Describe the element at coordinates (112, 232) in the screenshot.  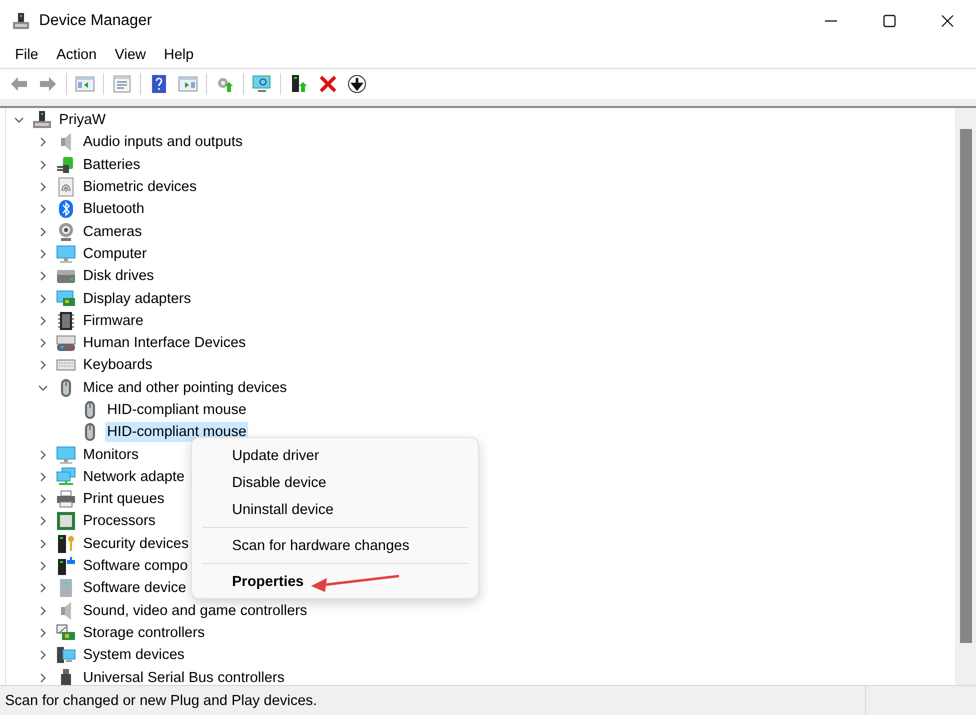
I see `tree-item: Cameras` at that location.